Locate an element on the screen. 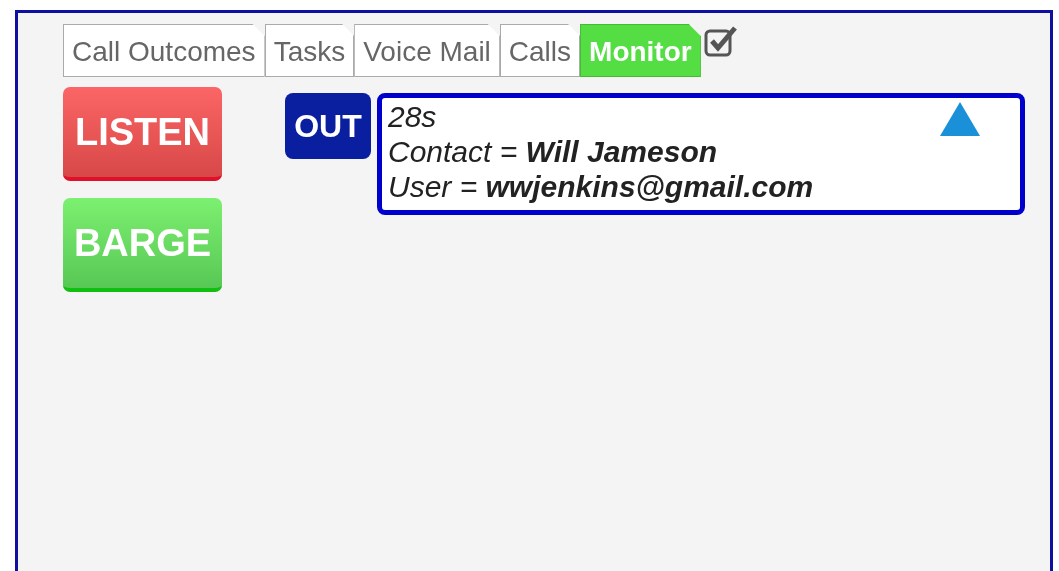  direction-badge: OUT is located at coordinates (328, 126).